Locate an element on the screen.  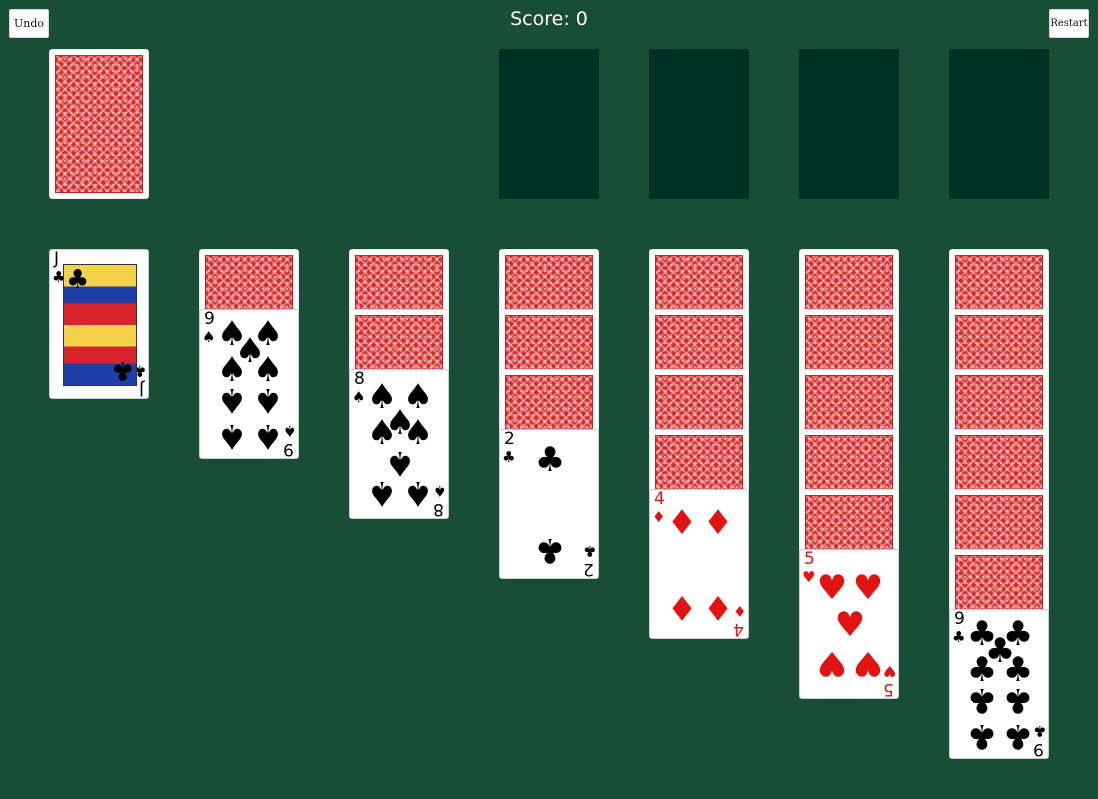
card-rank-bottom: J is located at coordinates (141, 389).